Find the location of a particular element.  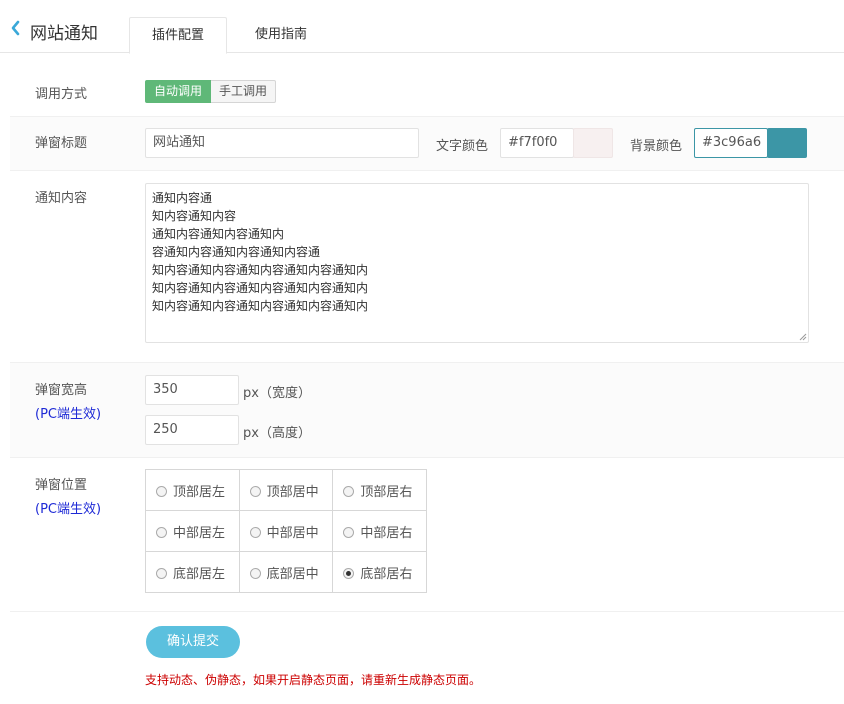

position-option-top-center: 顶部居中 is located at coordinates (286, 490).